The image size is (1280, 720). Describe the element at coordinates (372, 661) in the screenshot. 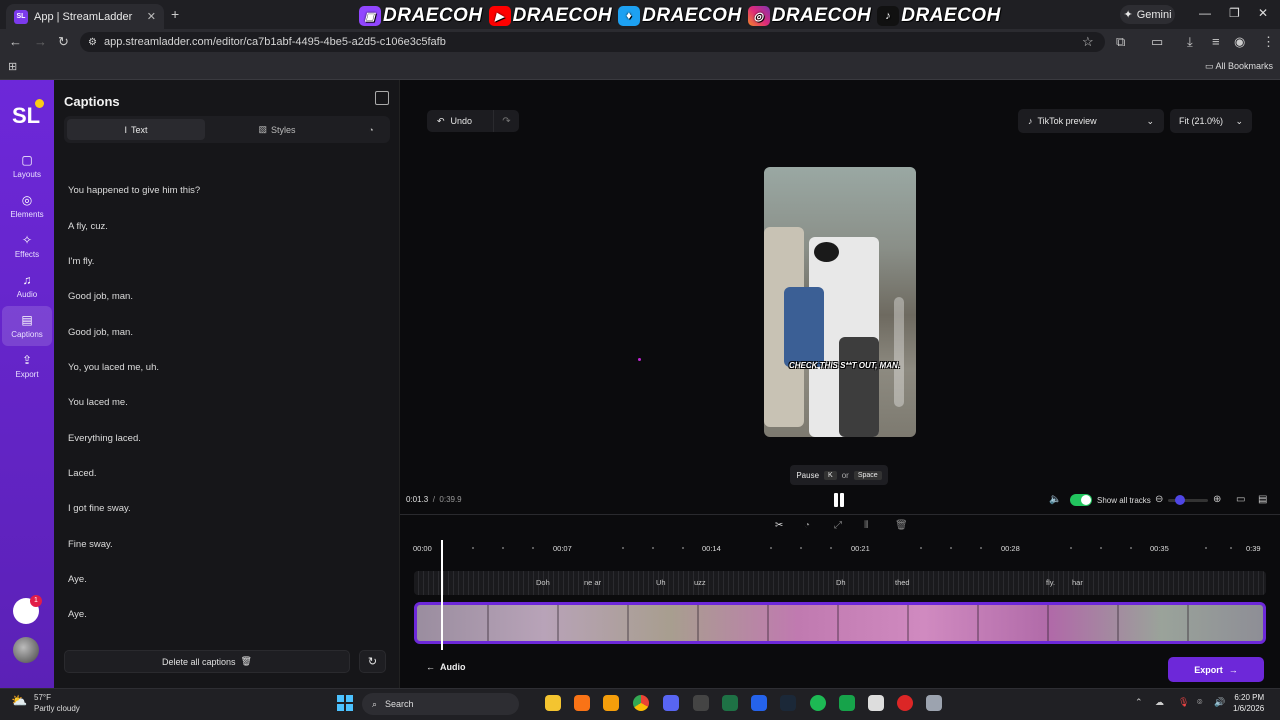

I see `reset-captions-button: ↻` at that location.